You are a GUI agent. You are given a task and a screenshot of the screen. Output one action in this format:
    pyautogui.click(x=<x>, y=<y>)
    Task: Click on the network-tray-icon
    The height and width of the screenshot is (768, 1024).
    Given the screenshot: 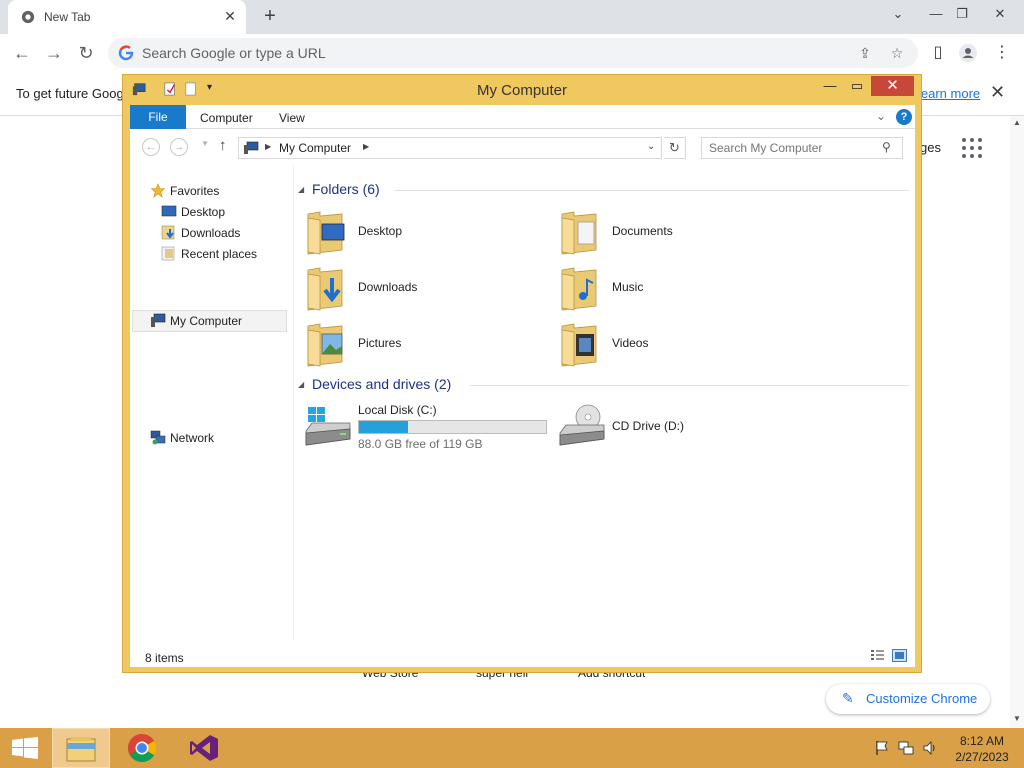 What is the action you would take?
    pyautogui.click(x=906, y=748)
    